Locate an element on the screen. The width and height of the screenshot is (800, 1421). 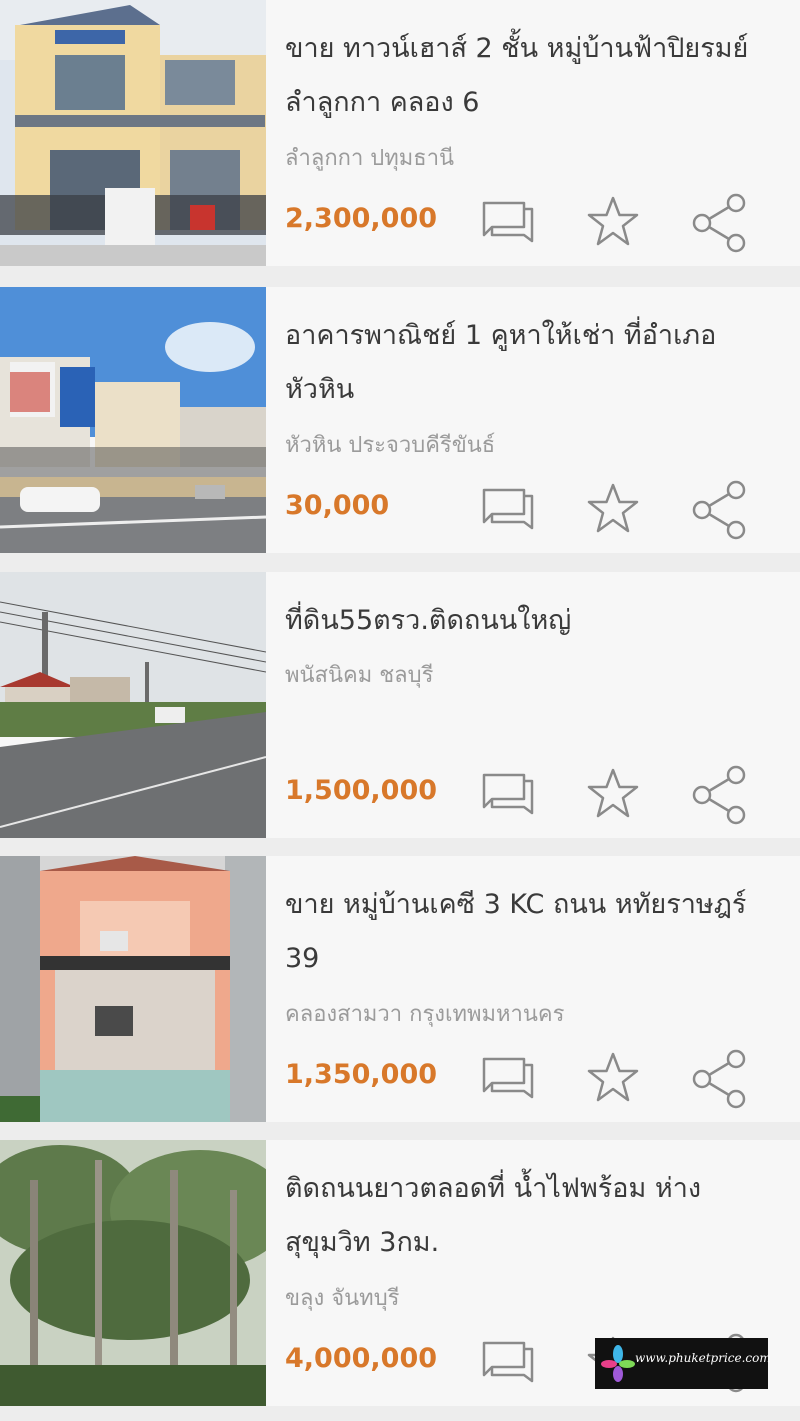
flower-logo-icon is located at coordinates (618, 1363).